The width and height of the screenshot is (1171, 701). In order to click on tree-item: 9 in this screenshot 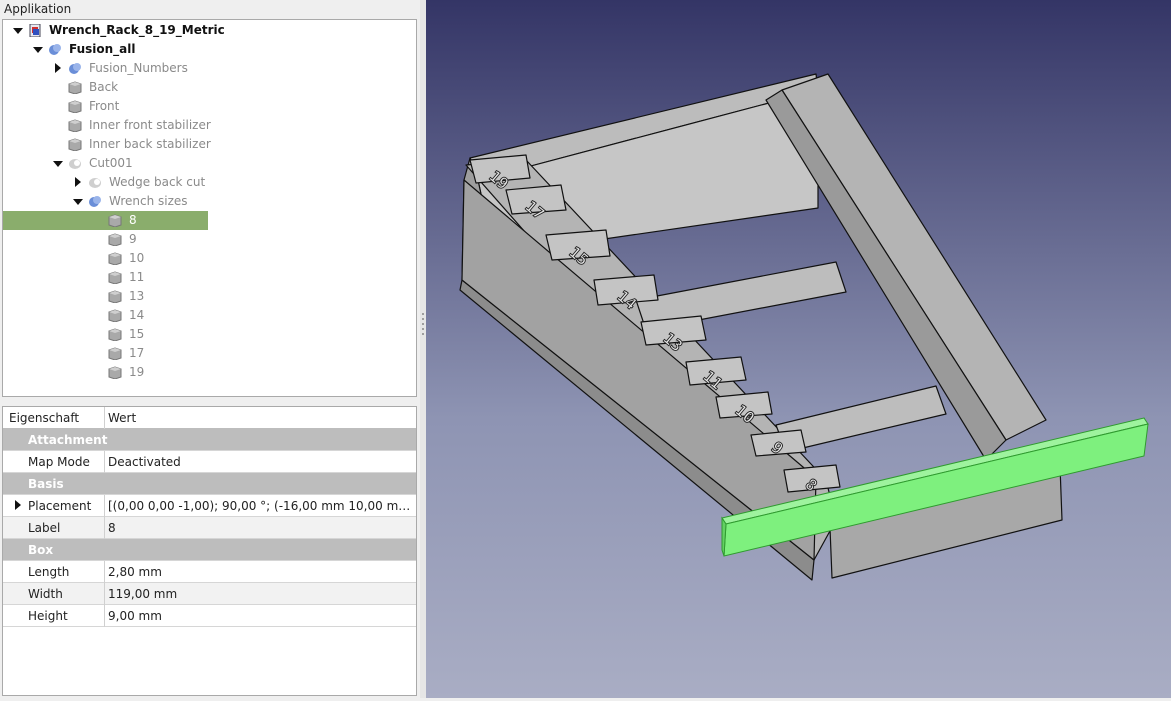, I will do `click(209, 239)`.